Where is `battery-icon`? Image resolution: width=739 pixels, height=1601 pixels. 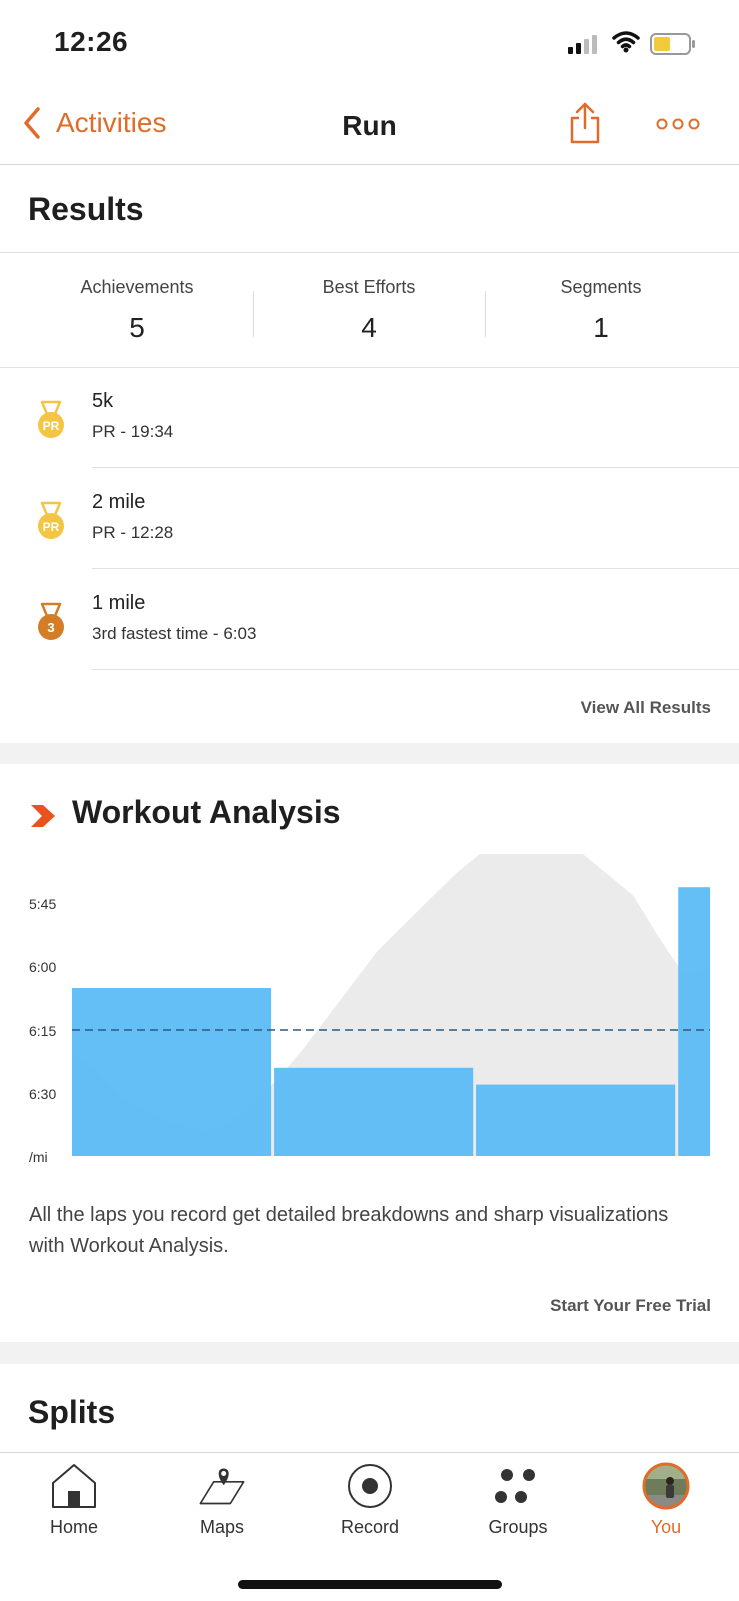 battery-icon is located at coordinates (672, 44).